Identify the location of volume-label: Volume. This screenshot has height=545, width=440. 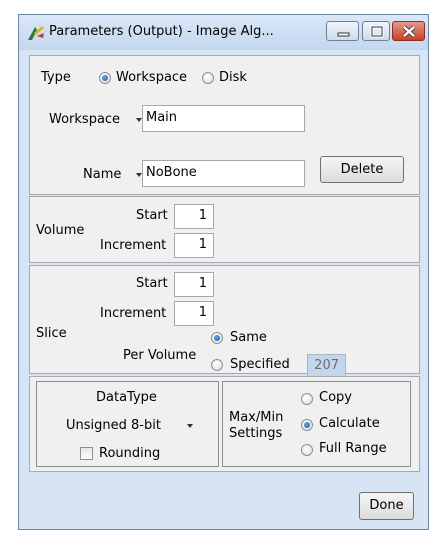
(60, 230).